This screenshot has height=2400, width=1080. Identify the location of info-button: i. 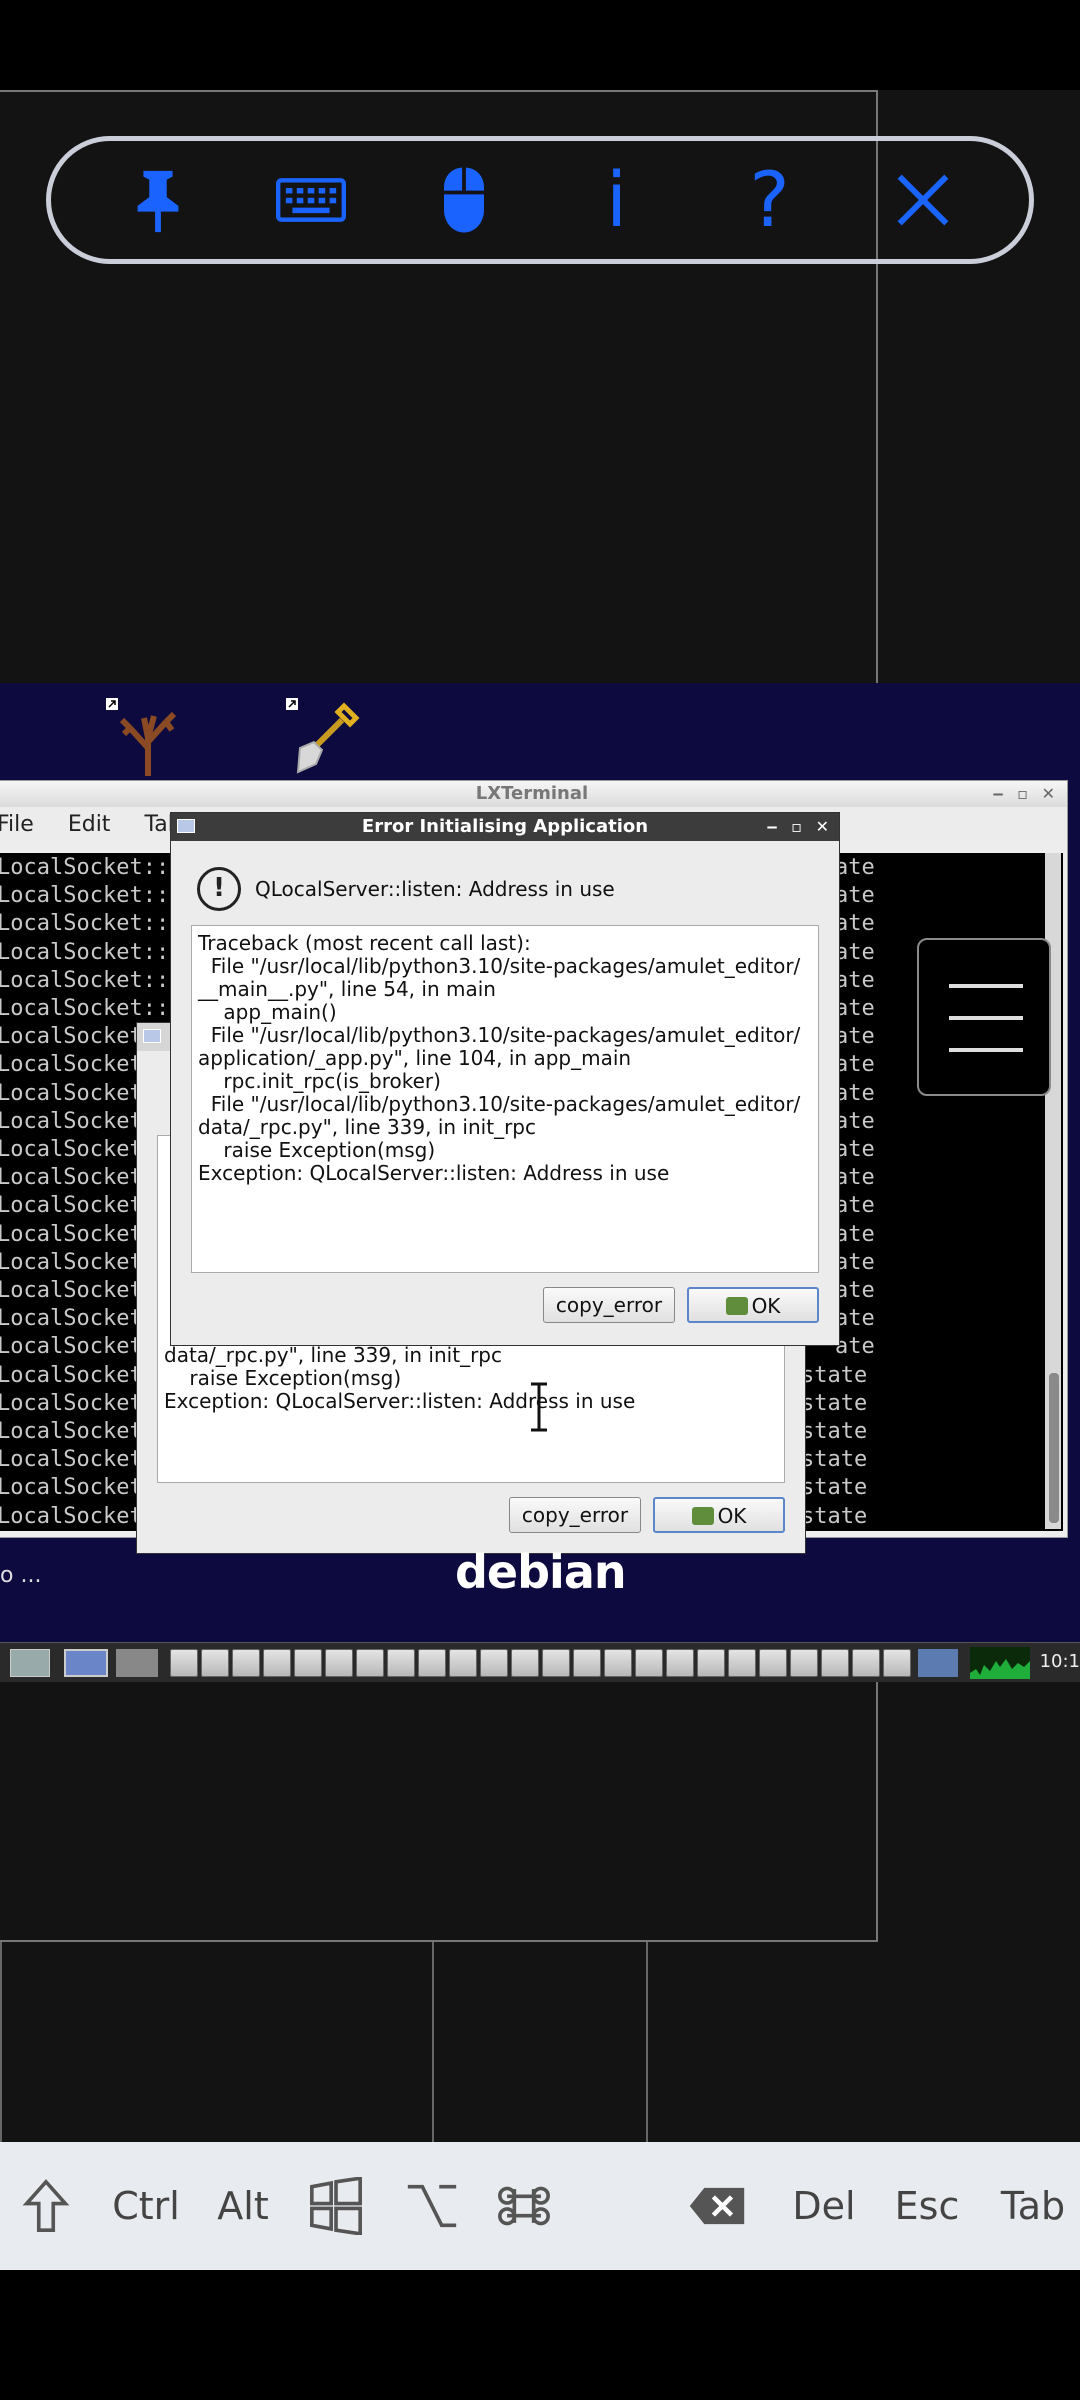
(617, 200).